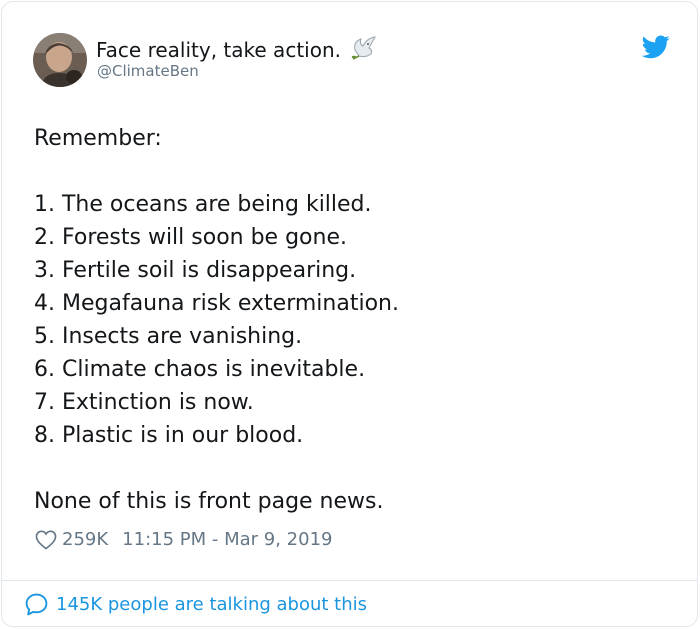  I want to click on user-handle: @ClimateBen, so click(148, 71).